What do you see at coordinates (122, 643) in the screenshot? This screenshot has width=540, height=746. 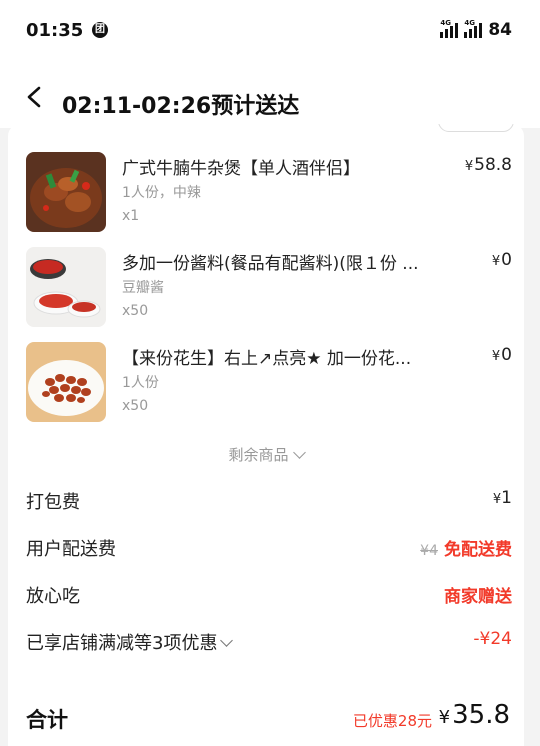 I see `discount-label-text: 已享店铺满减等3项优惠` at bounding box center [122, 643].